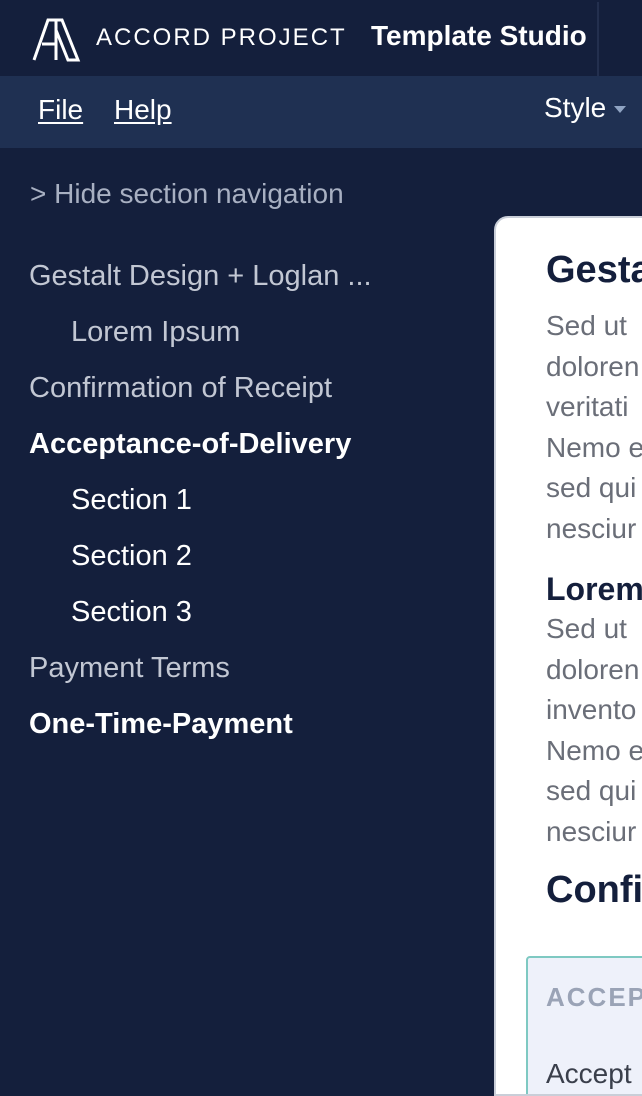 The width and height of the screenshot is (642, 1096). I want to click on nav-item-section-1: Section 1, so click(245, 506).